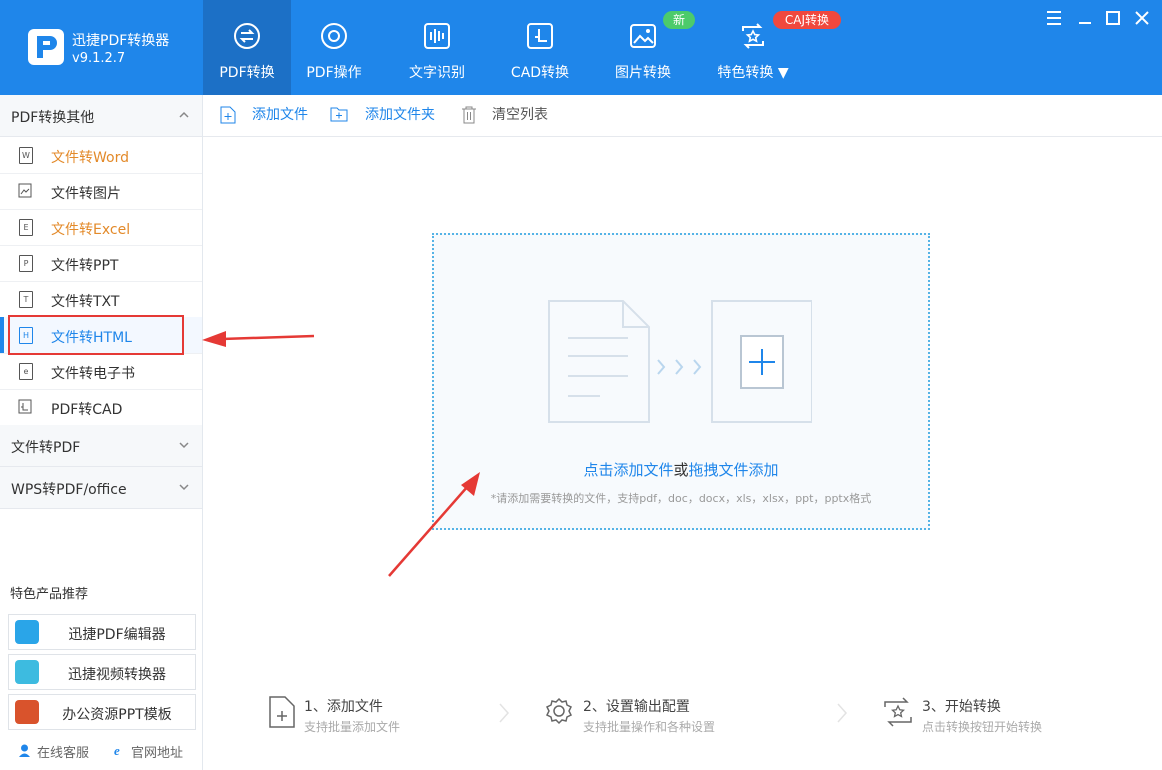 Image resolution: width=1162 pixels, height=770 pixels. Describe the element at coordinates (352, 727) in the screenshot. I see `step-desc: 支持批量添加文件` at that location.